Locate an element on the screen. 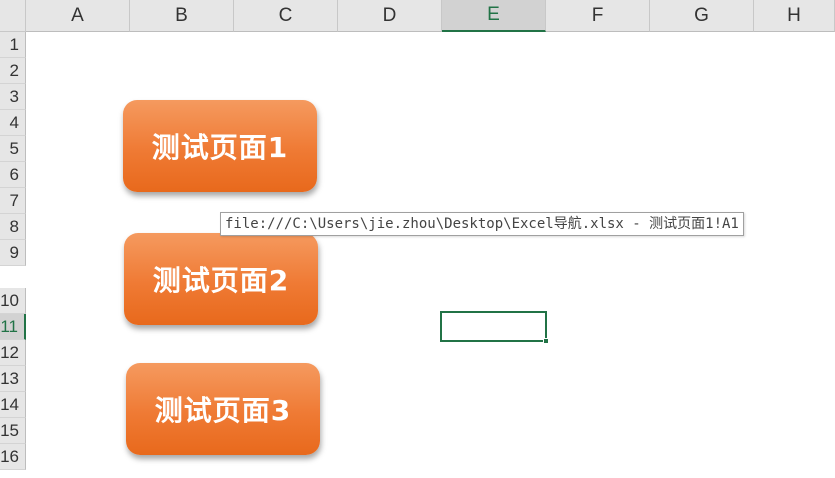 Image resolution: width=835 pixels, height=478 pixels. column-header-e: E is located at coordinates (494, 16).